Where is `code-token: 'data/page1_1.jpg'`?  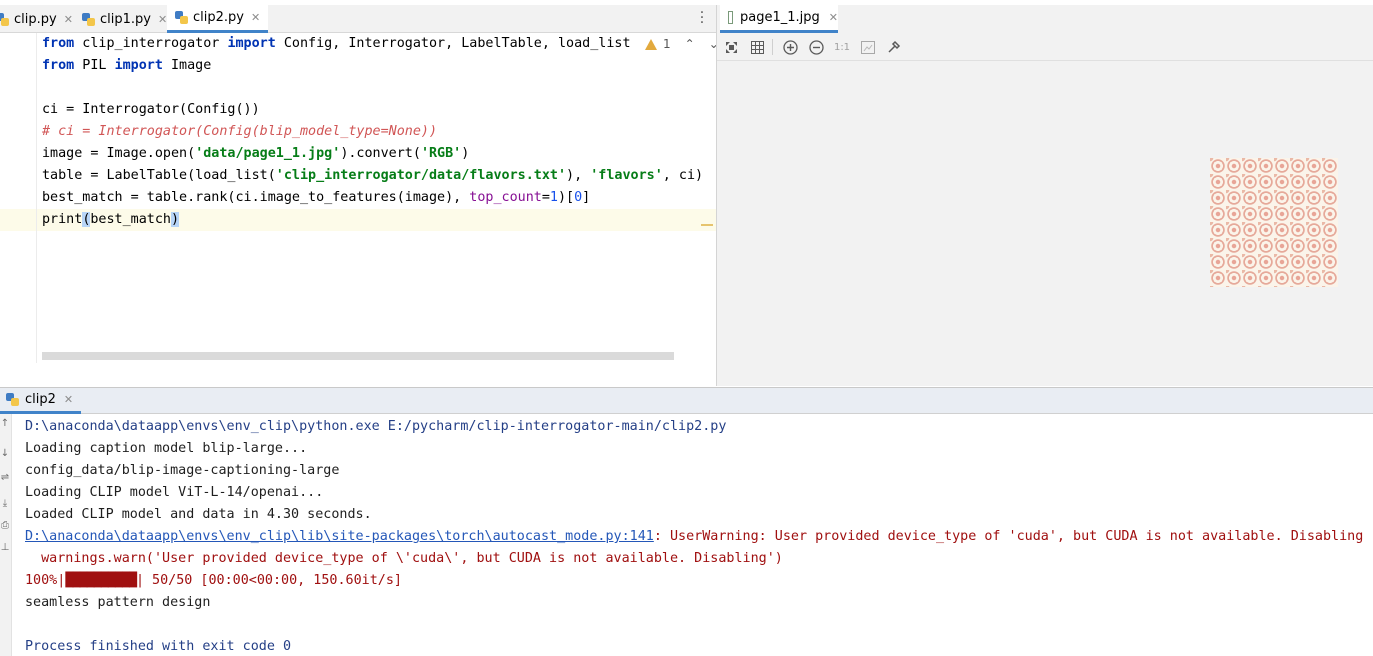
code-token: 'data/page1_1.jpg' is located at coordinates (268, 153).